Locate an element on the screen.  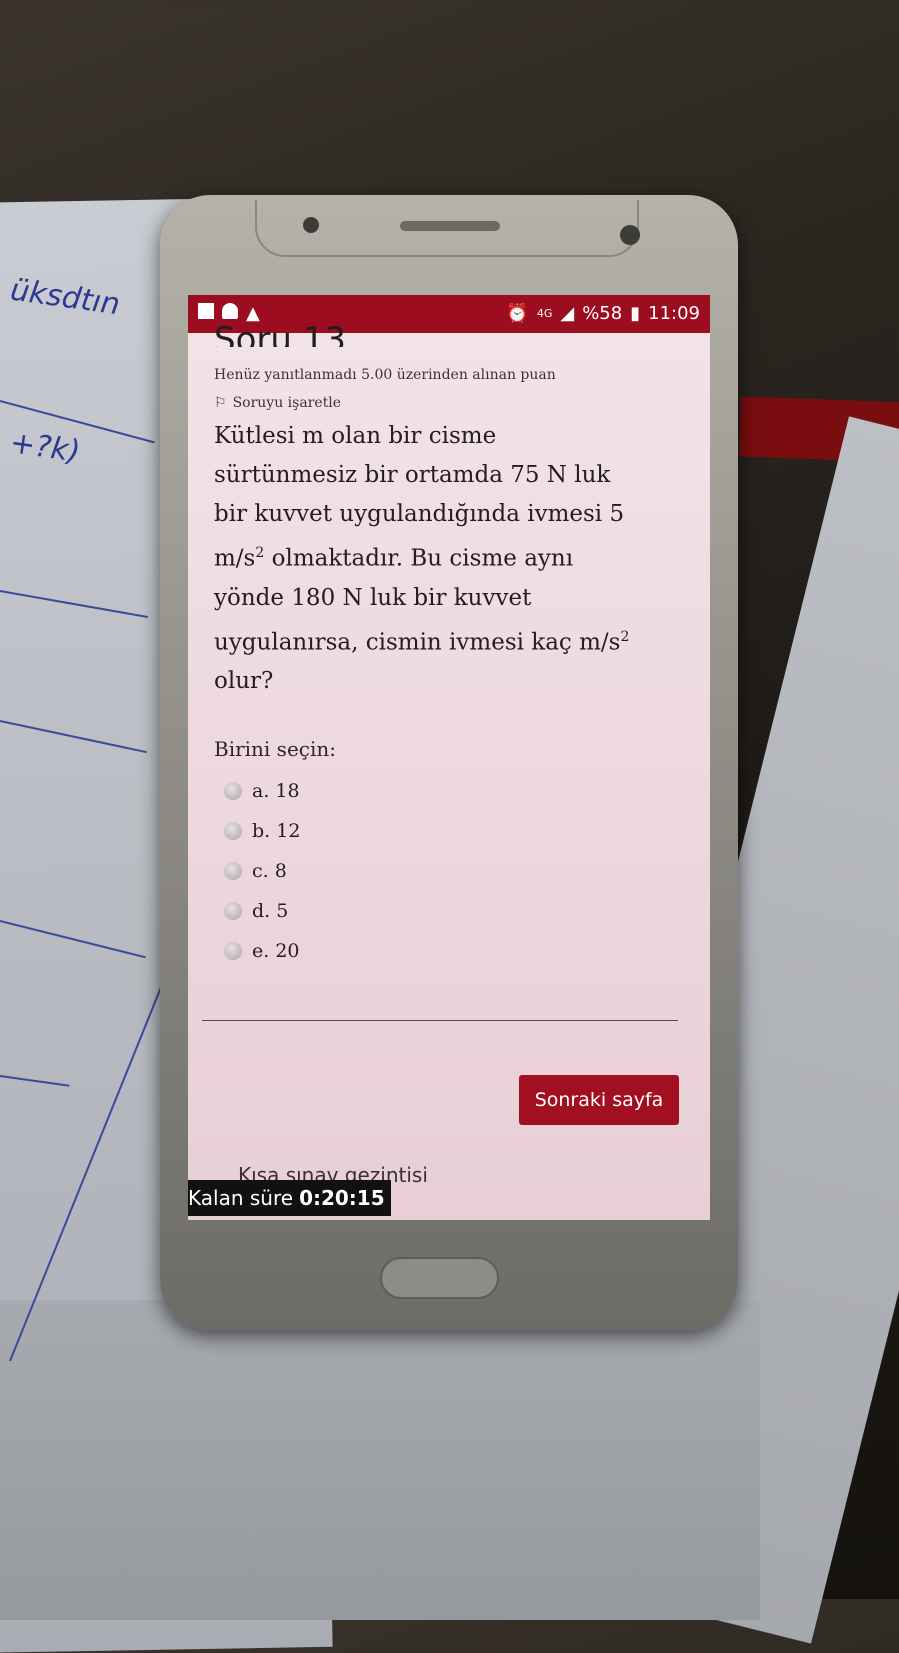
question-line: m/s2 olmaktadır. Bu cisme aynı is located at coordinates (444, 556).